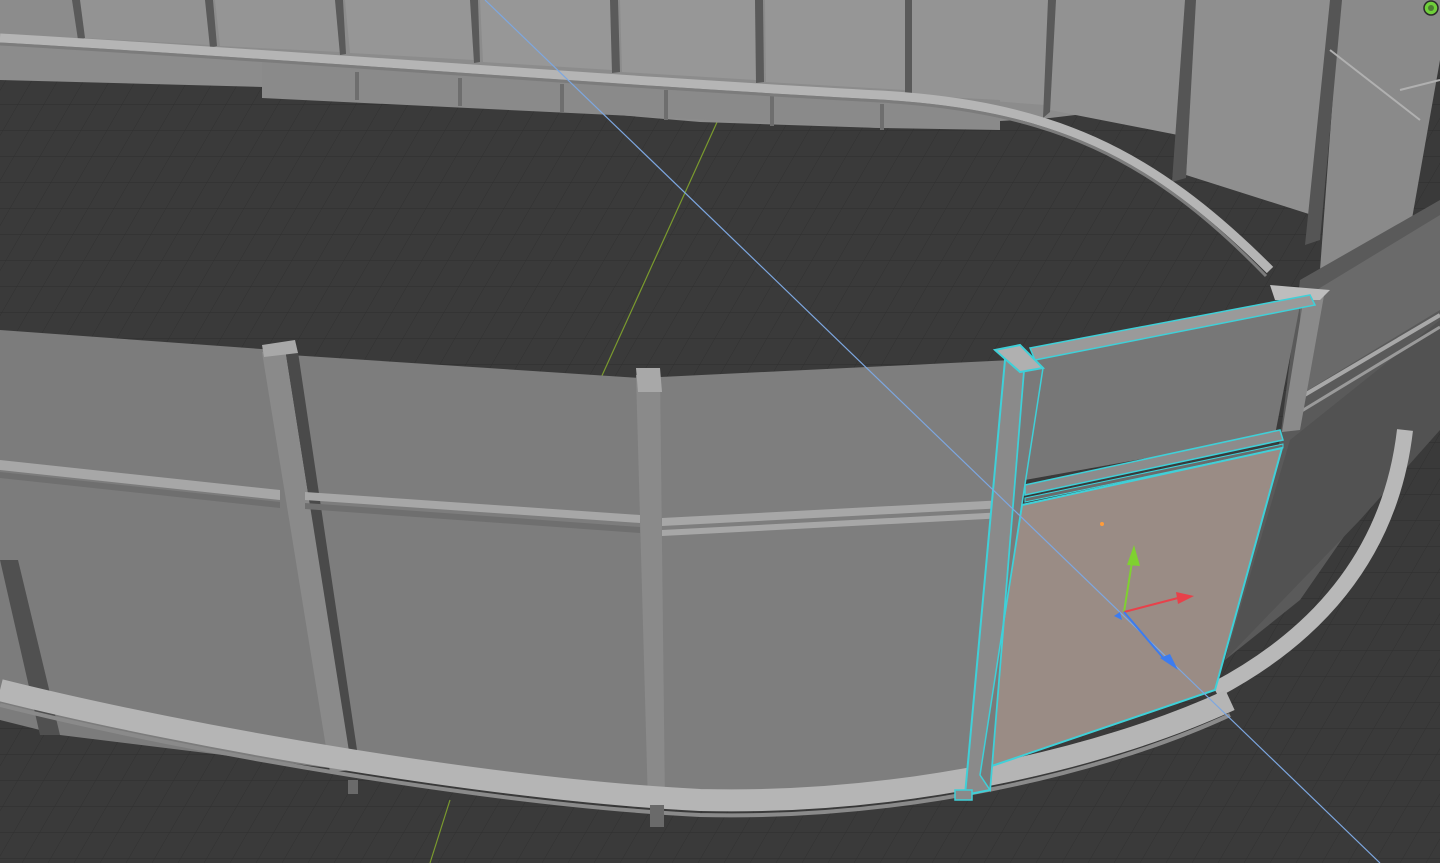  What do you see at coordinates (1431, 8) in the screenshot?
I see `navigation-orb-icon` at bounding box center [1431, 8].